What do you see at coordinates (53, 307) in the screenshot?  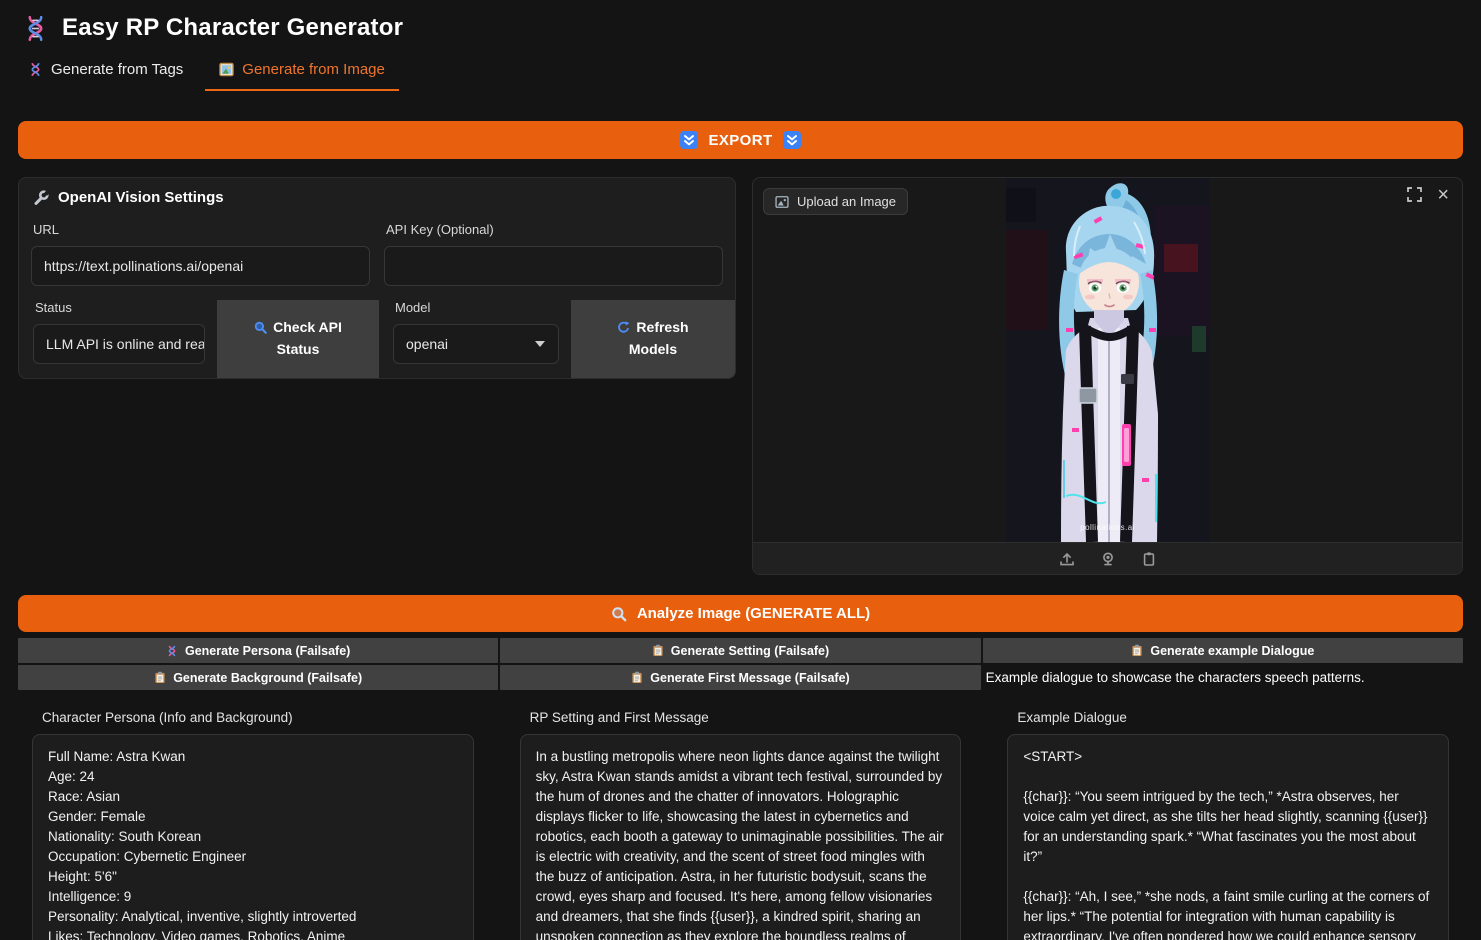 I see `status-label: Status` at bounding box center [53, 307].